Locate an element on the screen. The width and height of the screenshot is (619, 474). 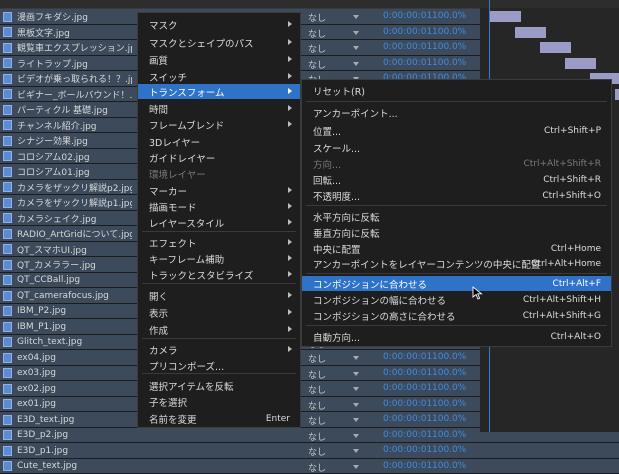
context-menu-item: 時間 is located at coordinates (219, 108).